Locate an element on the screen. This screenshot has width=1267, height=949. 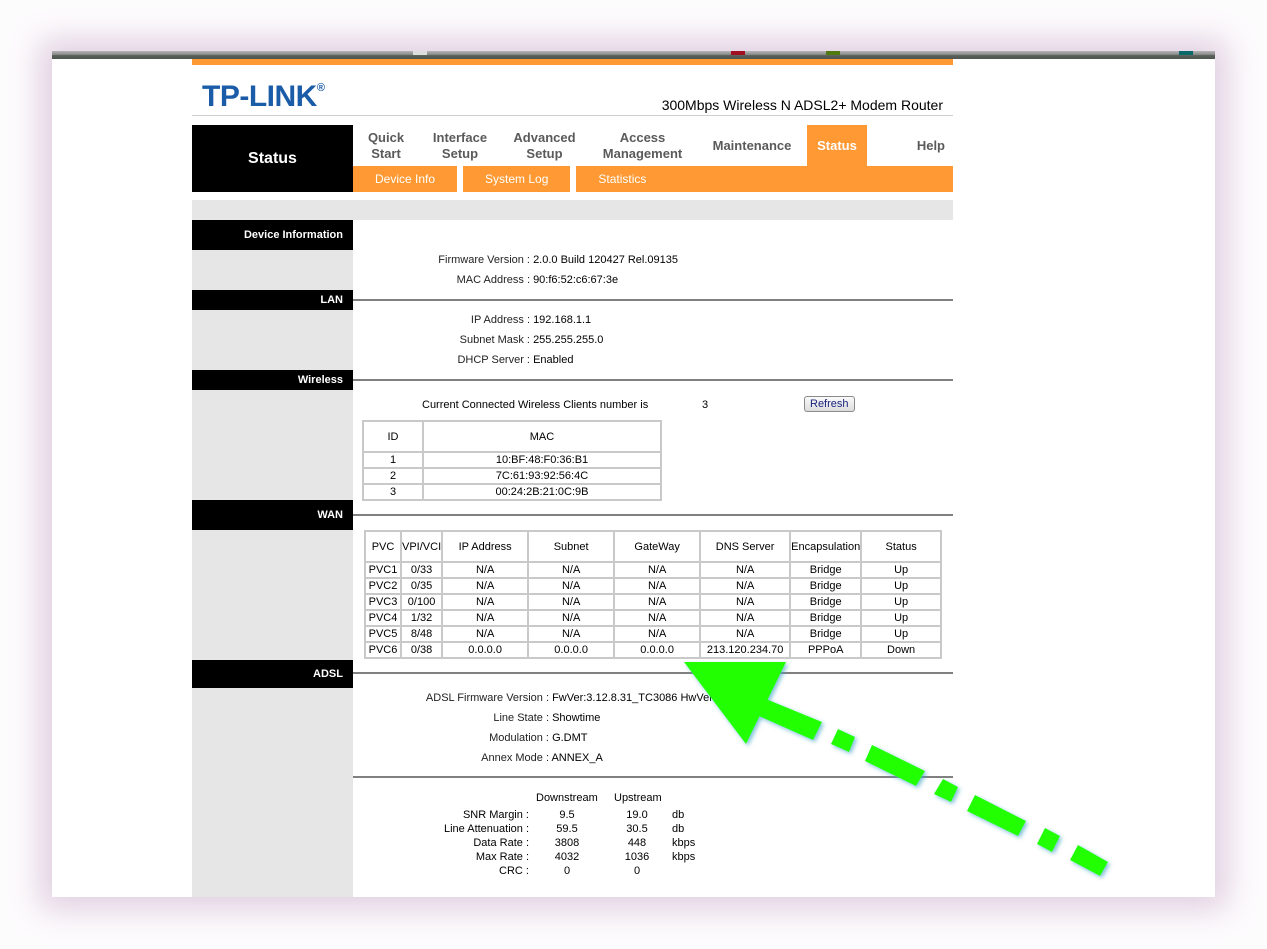
subnav-system-log: System Log is located at coordinates (516, 179).